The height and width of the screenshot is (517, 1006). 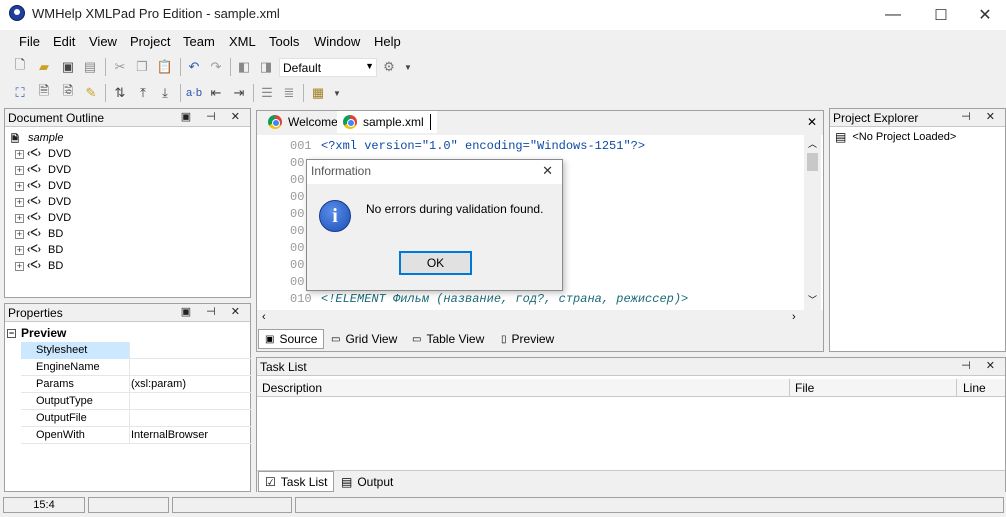 I want to click on element-icon: ‹ᐸ›, so click(x=34, y=201).